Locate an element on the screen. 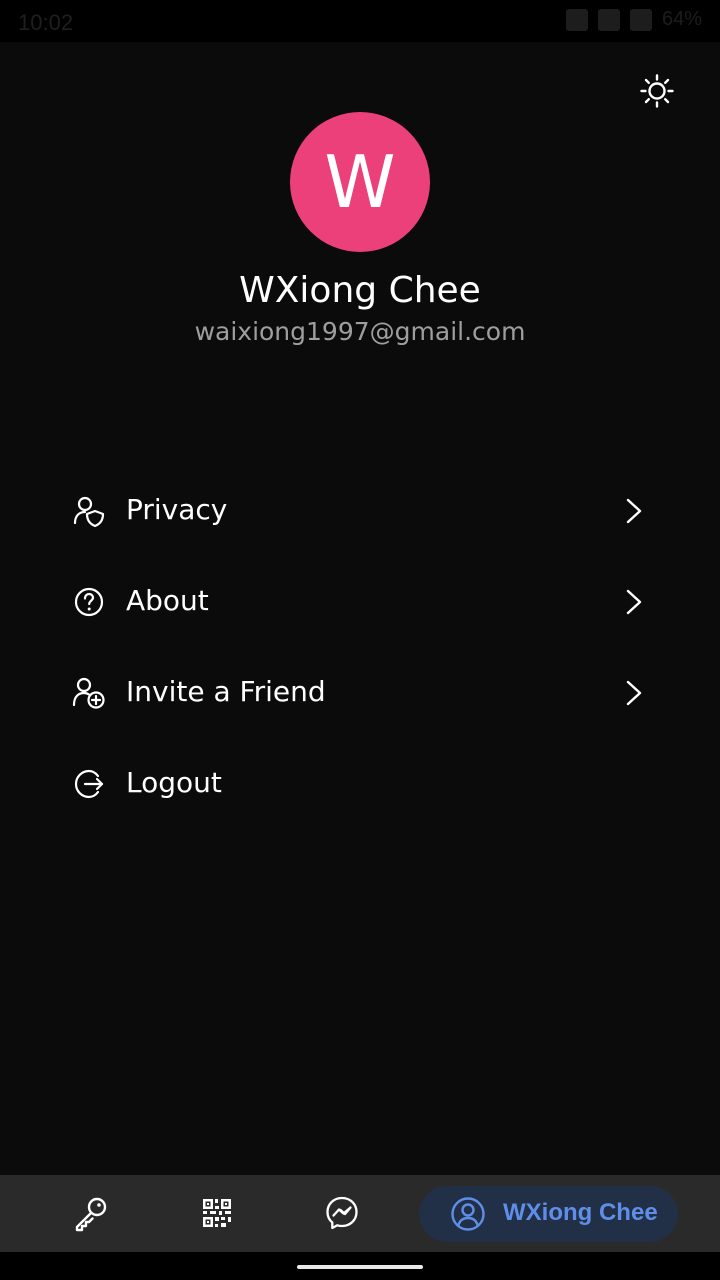 This screenshot has width=720, height=1280. user-add-icon is located at coordinates (88, 693).